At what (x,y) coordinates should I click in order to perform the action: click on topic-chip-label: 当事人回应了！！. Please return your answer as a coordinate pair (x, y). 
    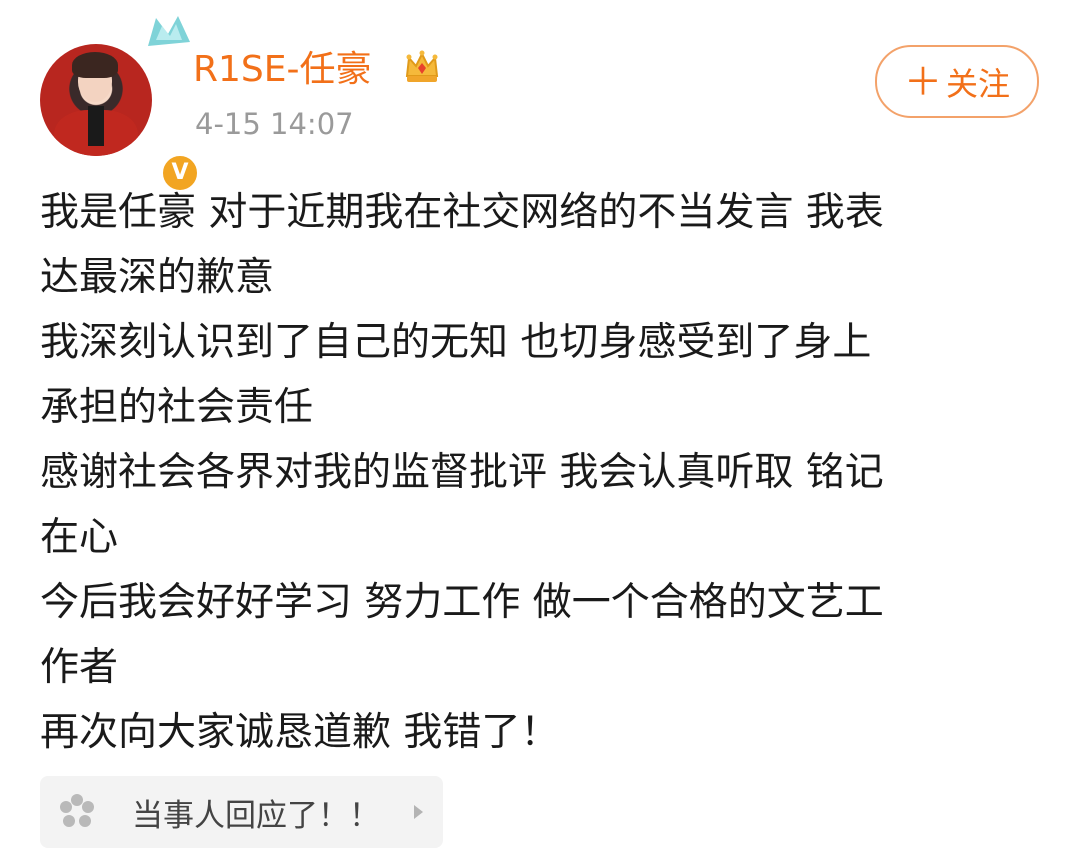
    Looking at the image, I should click on (256, 815).